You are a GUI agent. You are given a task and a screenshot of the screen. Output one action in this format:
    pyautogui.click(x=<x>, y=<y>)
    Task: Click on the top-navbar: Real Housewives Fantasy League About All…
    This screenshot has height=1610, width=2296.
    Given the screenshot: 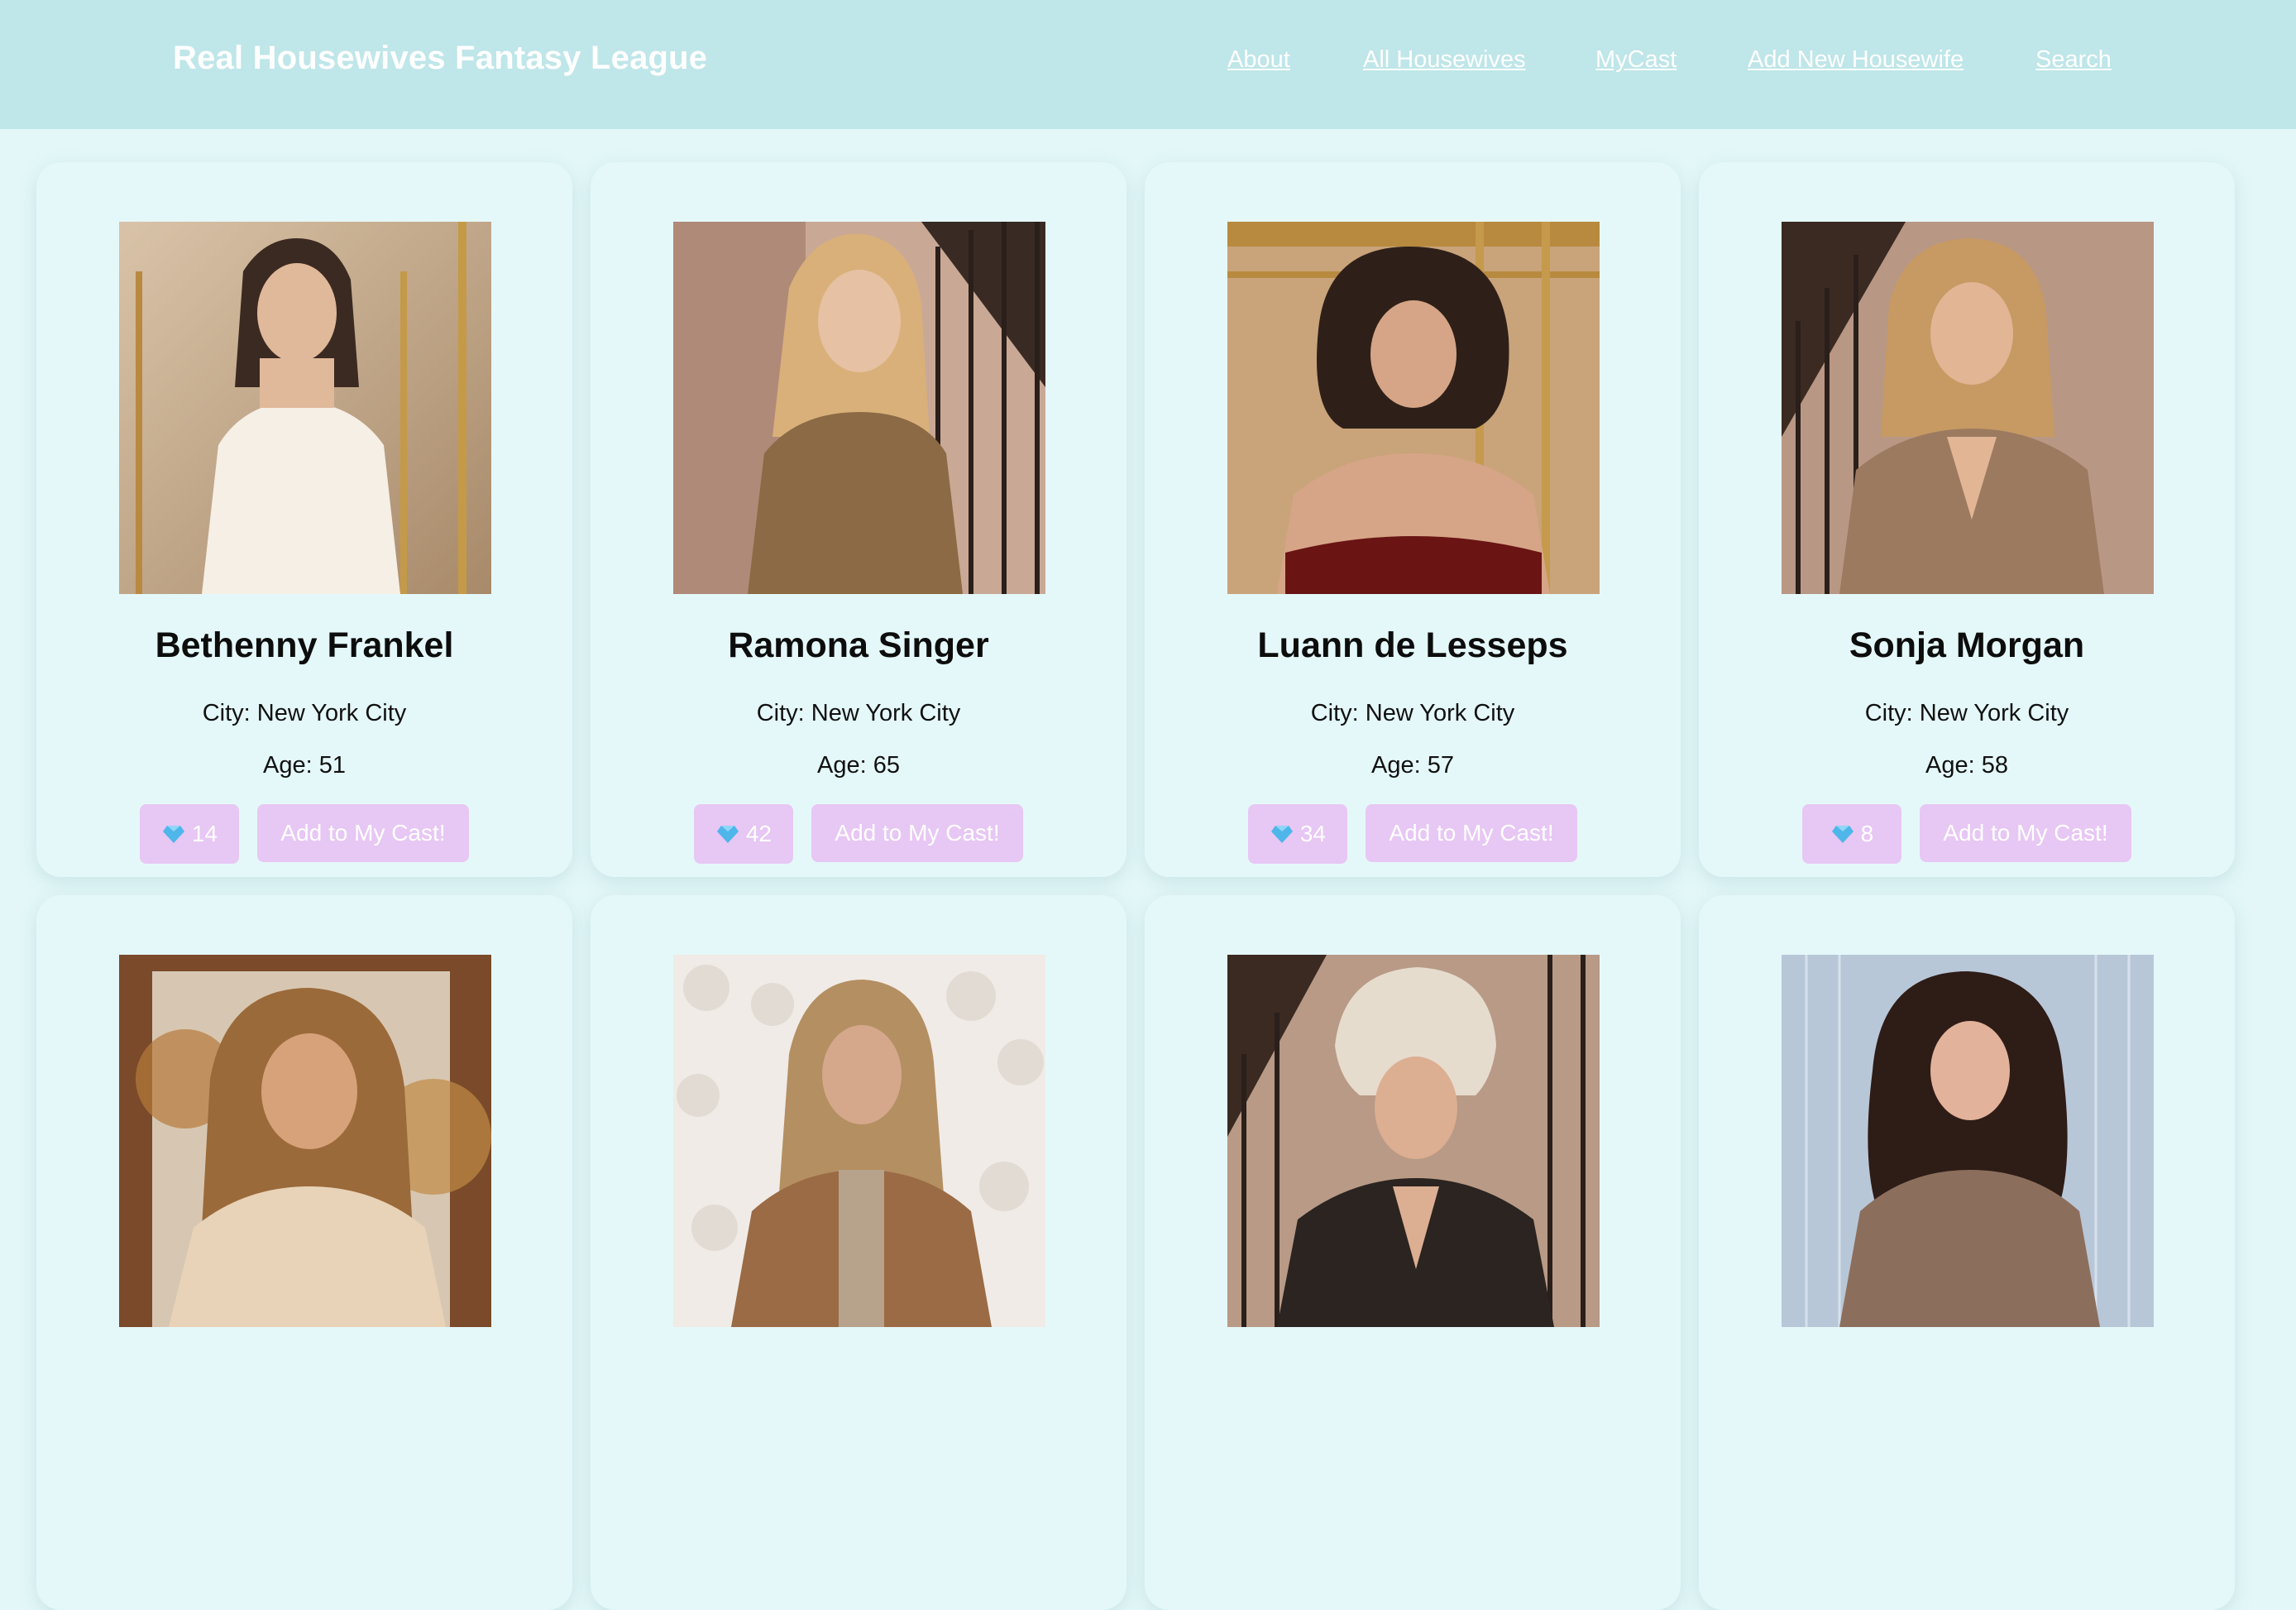 What is the action you would take?
    pyautogui.click(x=1148, y=64)
    